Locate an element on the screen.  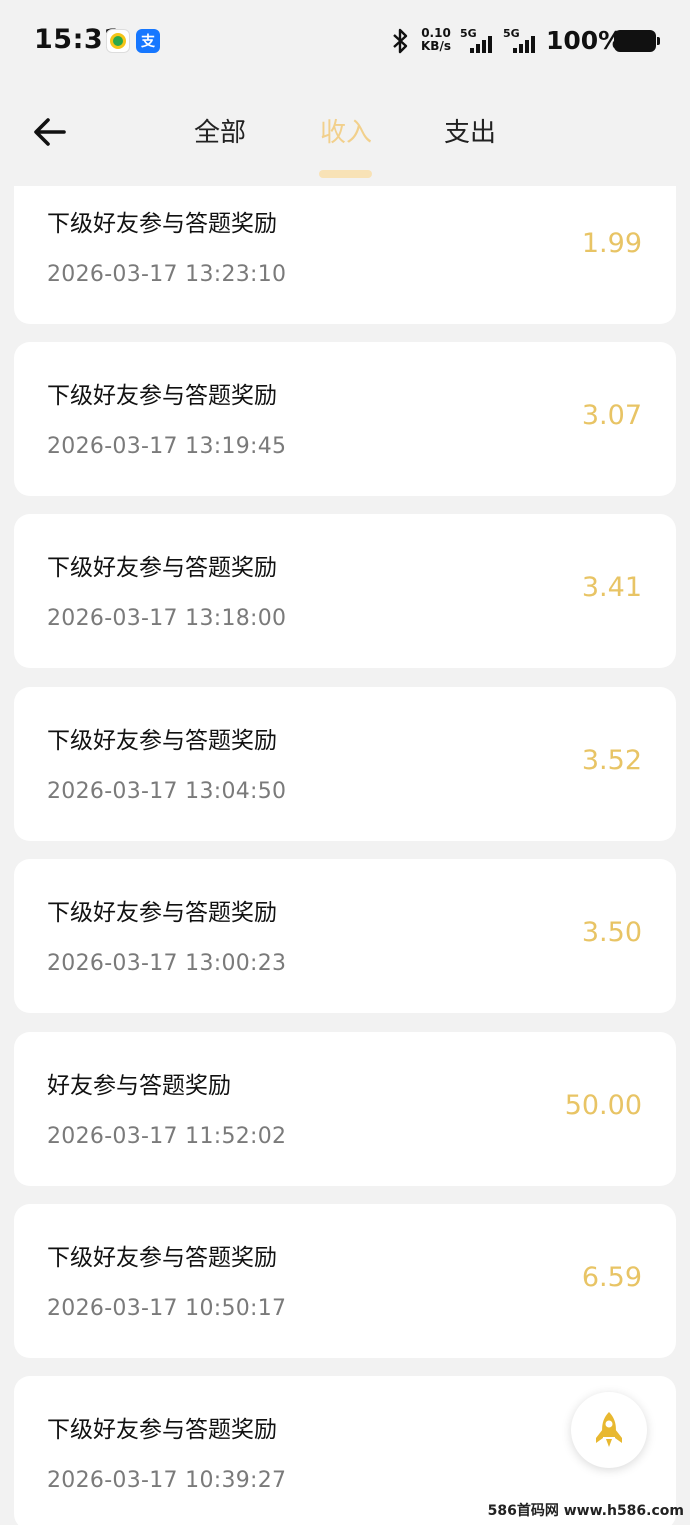
app-notification-icon is located at coordinates (118, 41).